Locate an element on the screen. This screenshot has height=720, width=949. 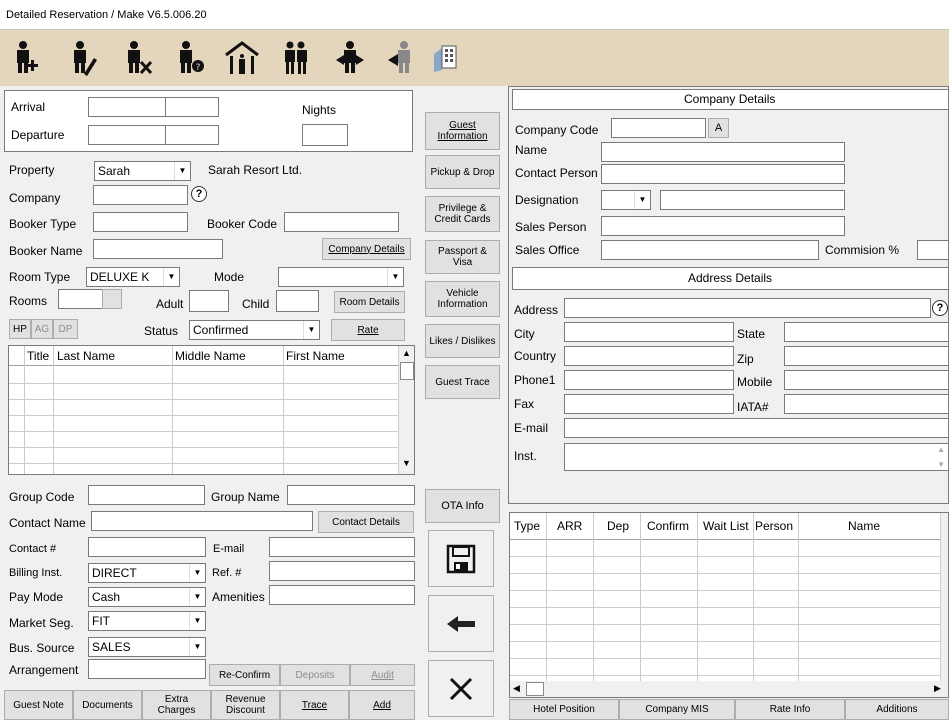
child-input is located at coordinates (297, 301).